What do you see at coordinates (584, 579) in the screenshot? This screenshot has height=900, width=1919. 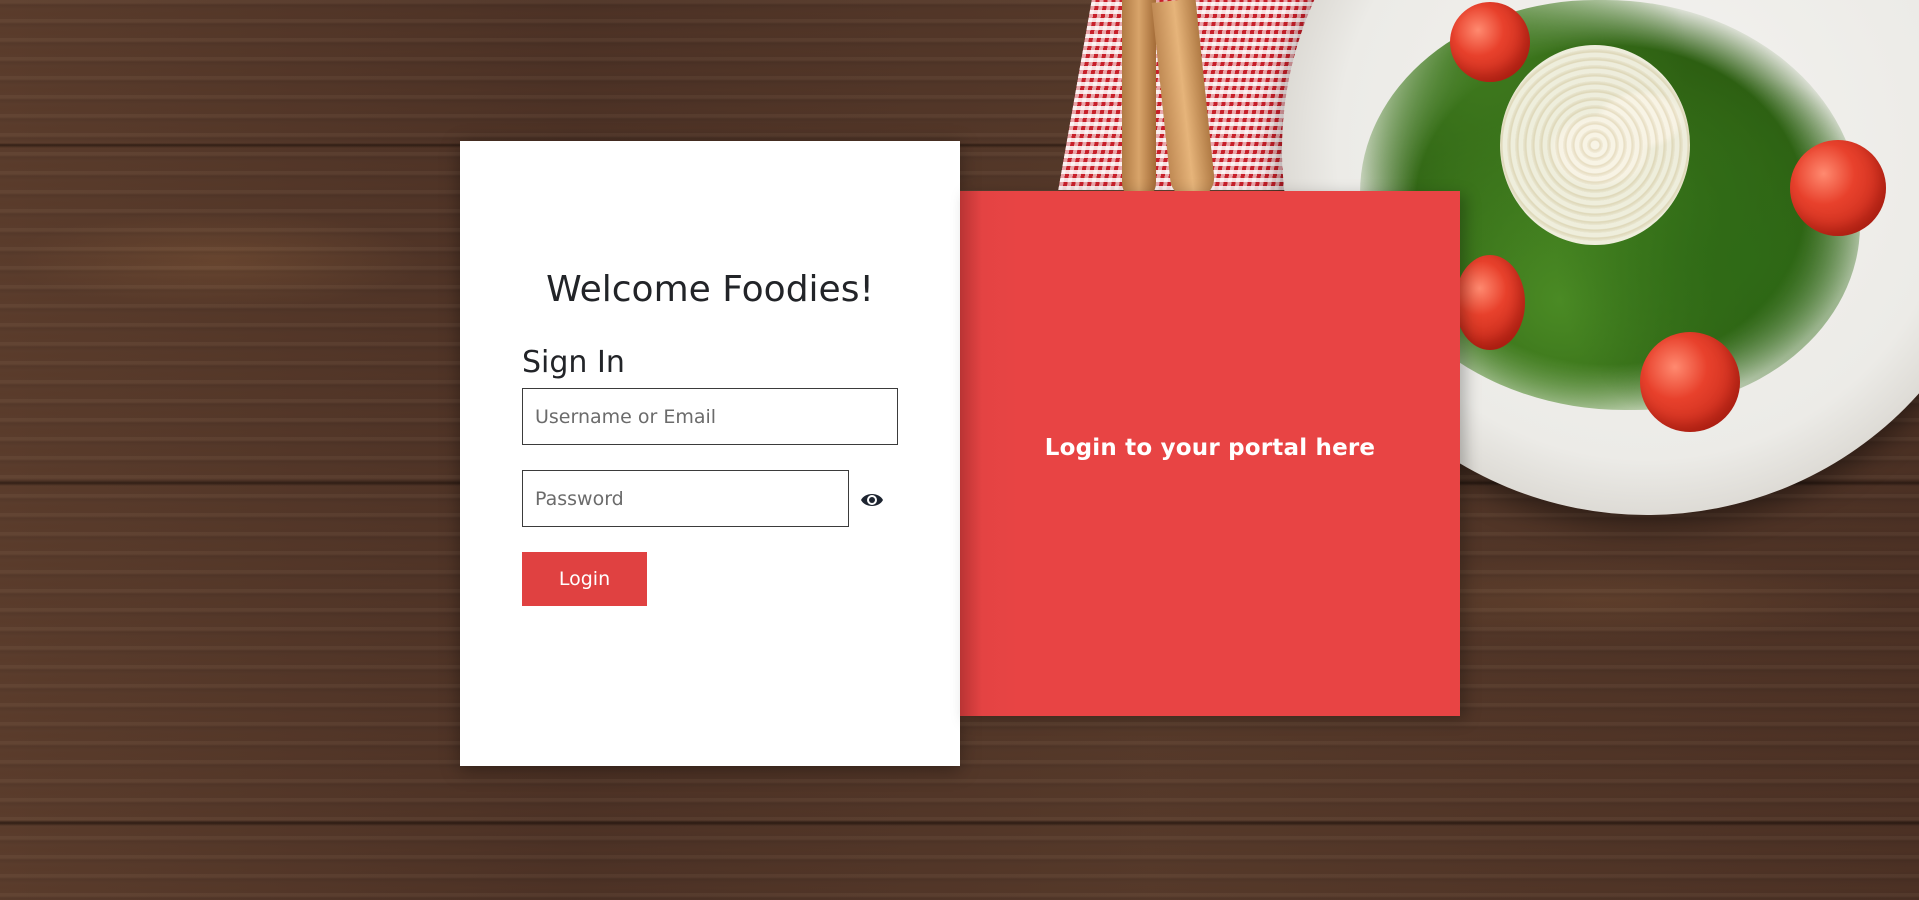 I see `login-button: Login` at bounding box center [584, 579].